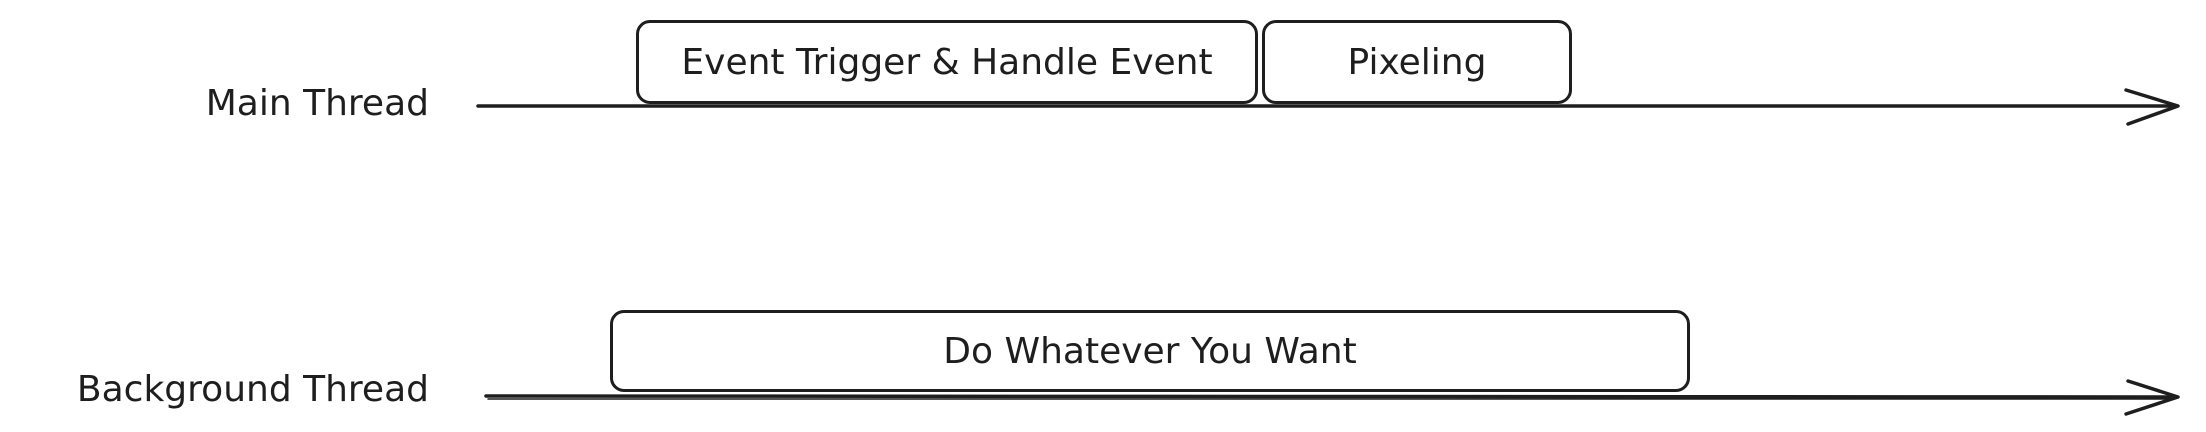  Describe the element at coordinates (317, 103) in the screenshot. I see `main-thread-label: Main Thread` at that location.